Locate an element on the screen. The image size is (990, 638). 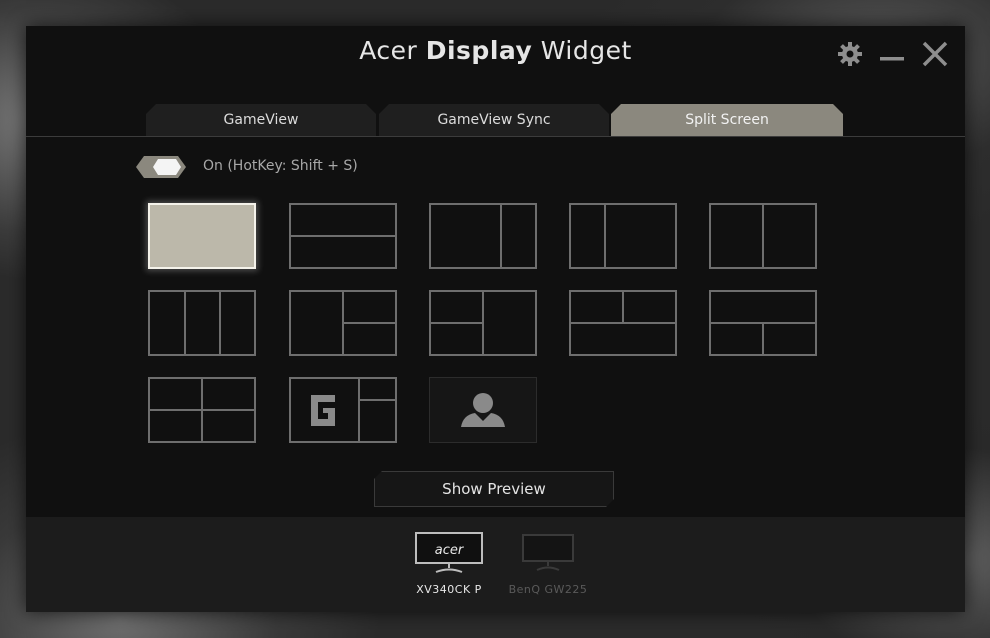
layout-two-rows is located at coordinates (343, 236).